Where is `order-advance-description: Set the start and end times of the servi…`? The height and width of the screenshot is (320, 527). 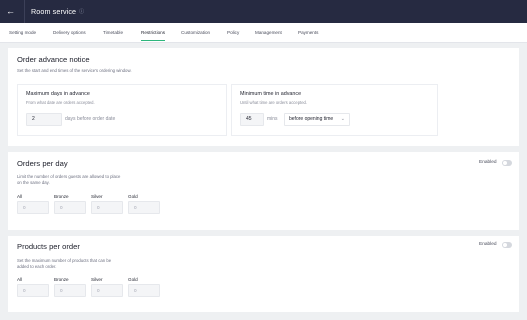
order-advance-description: Set the start and end times of the servi… is located at coordinates (74, 70).